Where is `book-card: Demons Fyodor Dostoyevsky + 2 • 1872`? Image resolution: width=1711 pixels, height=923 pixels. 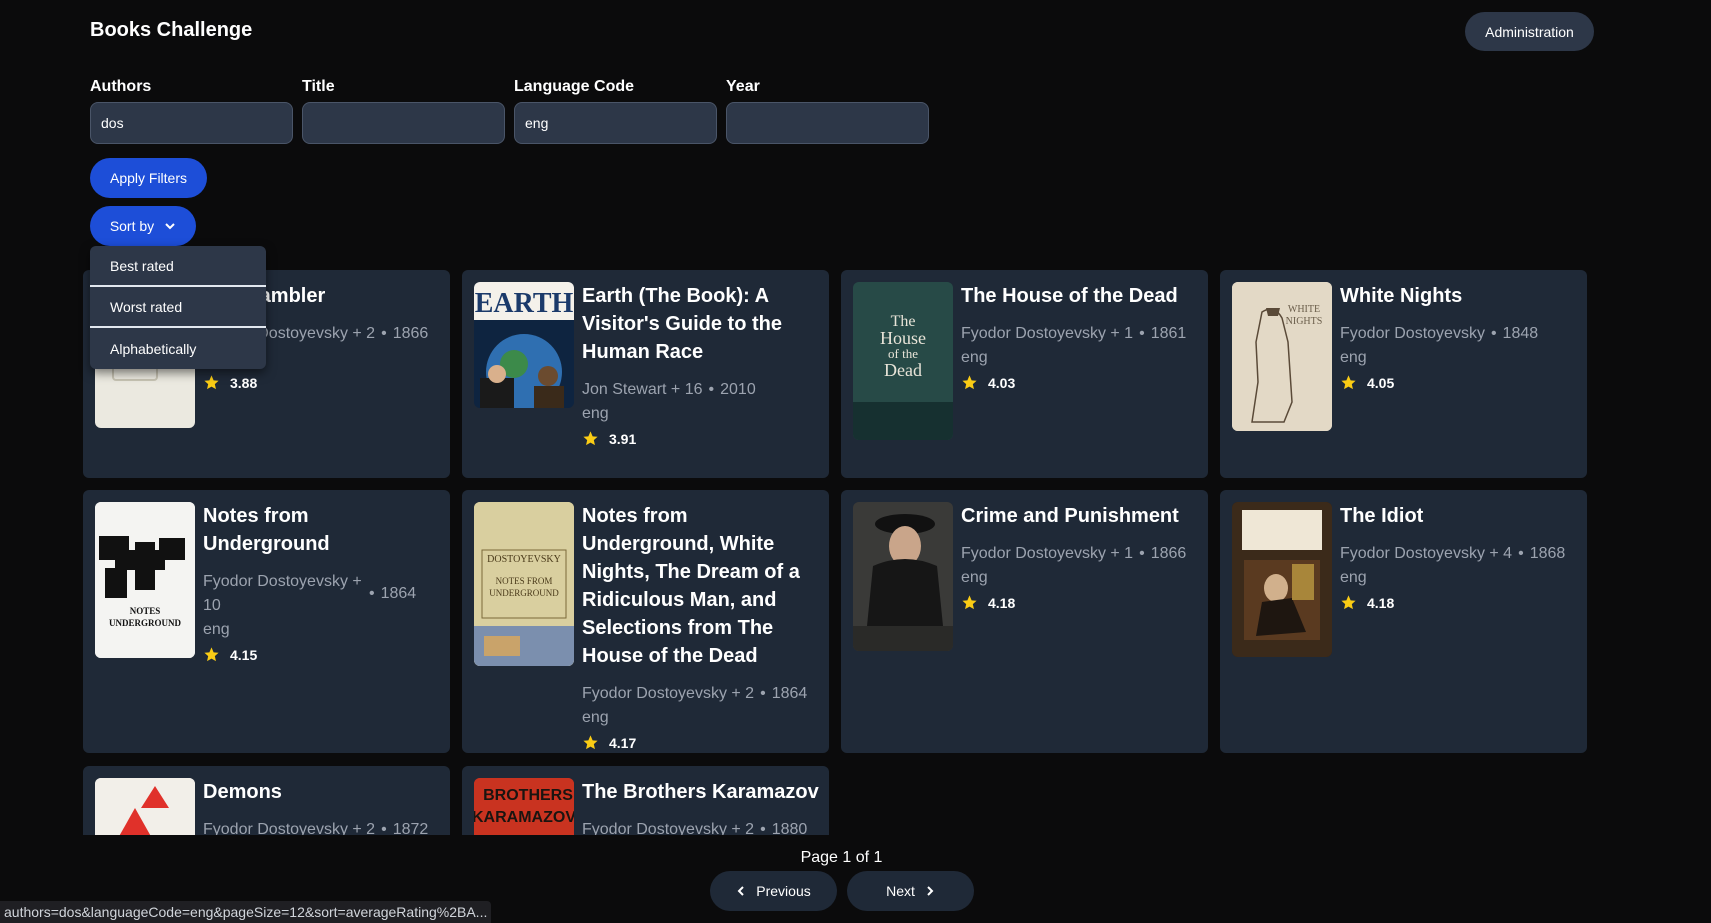
book-card: Demons Fyodor Dostoyevsky + 2 • 1872 is located at coordinates (266, 800).